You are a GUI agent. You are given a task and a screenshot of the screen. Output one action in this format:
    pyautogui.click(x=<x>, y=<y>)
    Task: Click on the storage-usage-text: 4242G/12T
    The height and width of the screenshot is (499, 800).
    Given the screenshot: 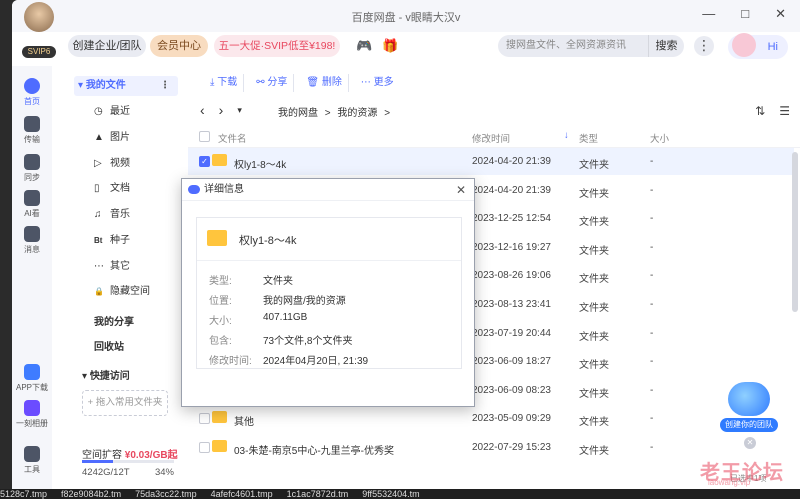 What is the action you would take?
    pyautogui.click(x=106, y=472)
    